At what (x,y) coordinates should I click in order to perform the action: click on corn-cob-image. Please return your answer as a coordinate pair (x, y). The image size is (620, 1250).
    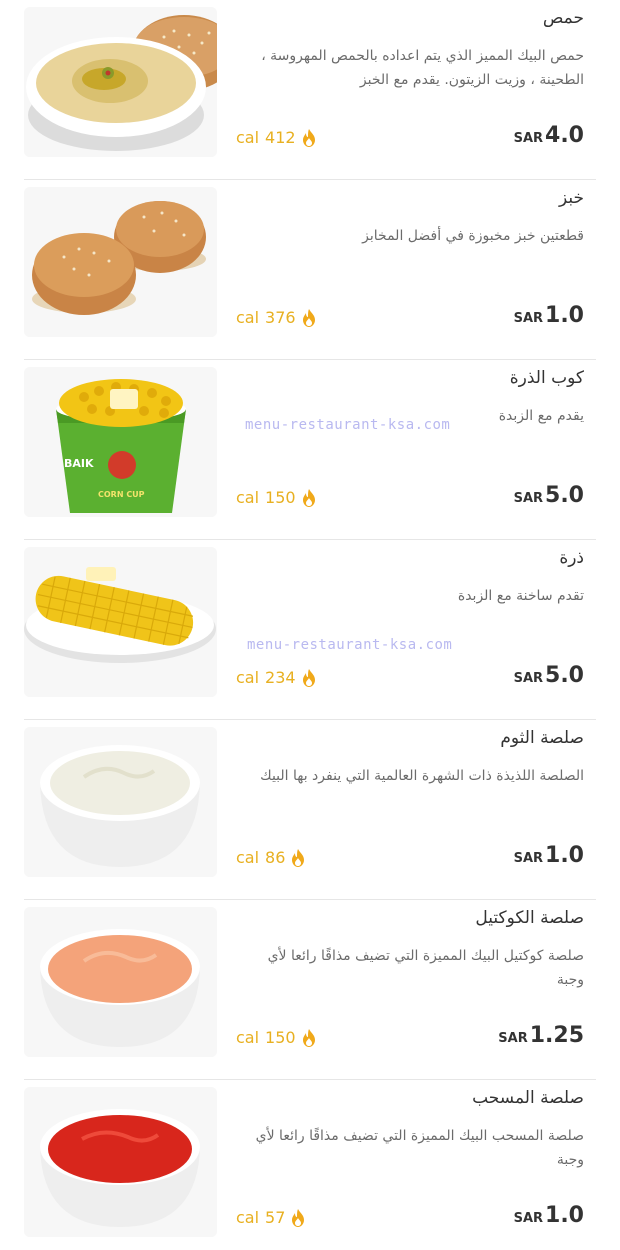
    Looking at the image, I should click on (120, 622).